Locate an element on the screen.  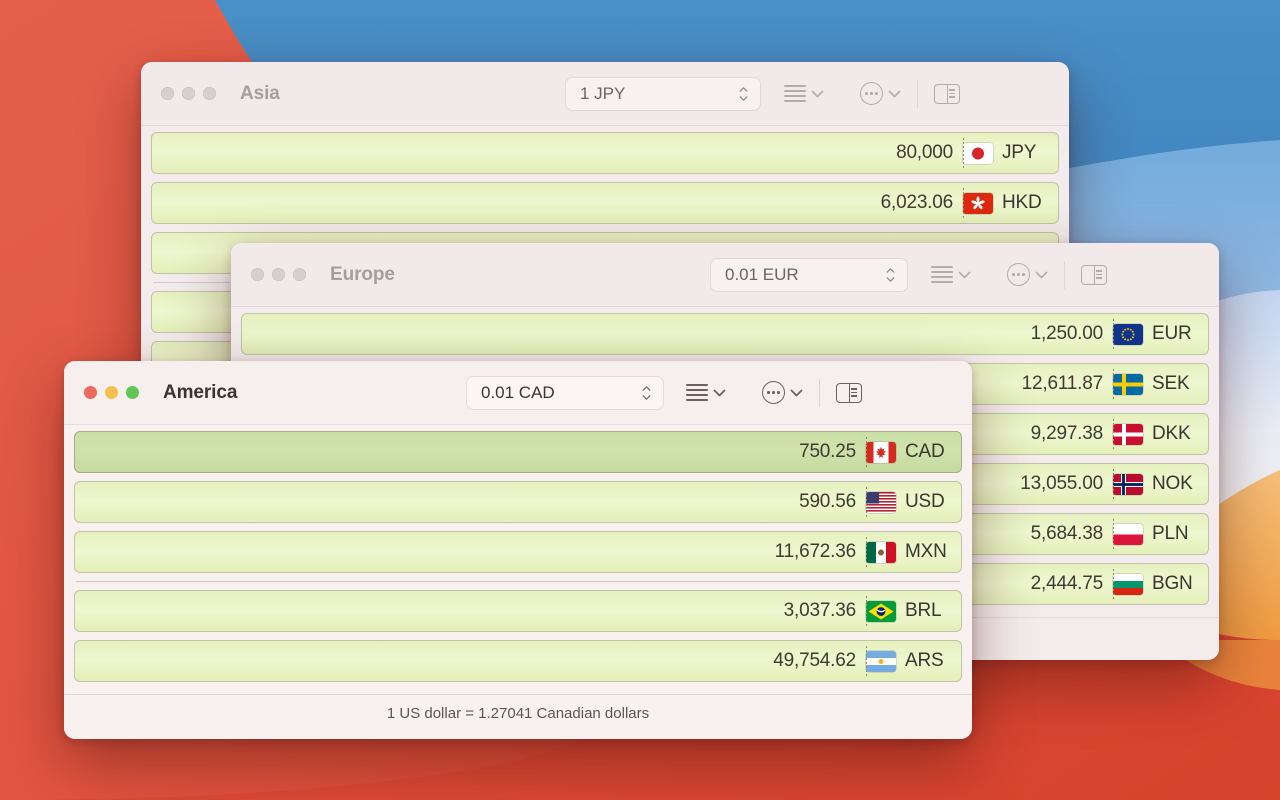
currency-row: 11,672.36 MXN is located at coordinates (518, 552).